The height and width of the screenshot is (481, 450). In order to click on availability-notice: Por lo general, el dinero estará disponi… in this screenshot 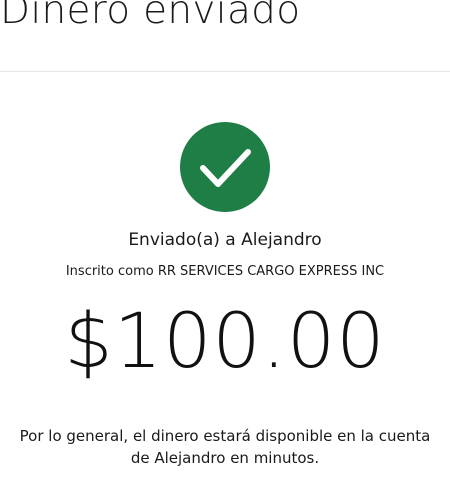, I will do `click(225, 447)`.